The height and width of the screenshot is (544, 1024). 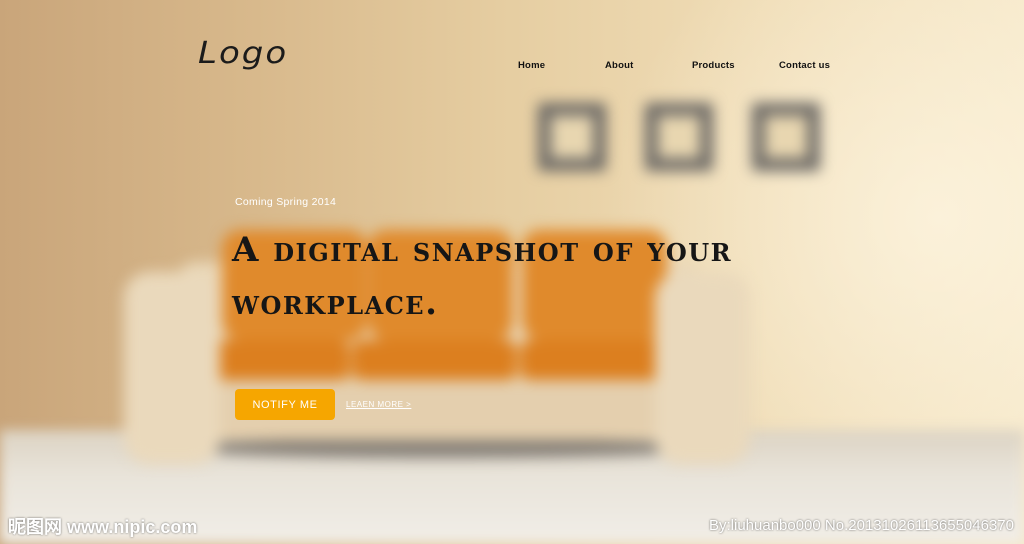 What do you see at coordinates (434, 360) in the screenshot?
I see `sofa-seat` at bounding box center [434, 360].